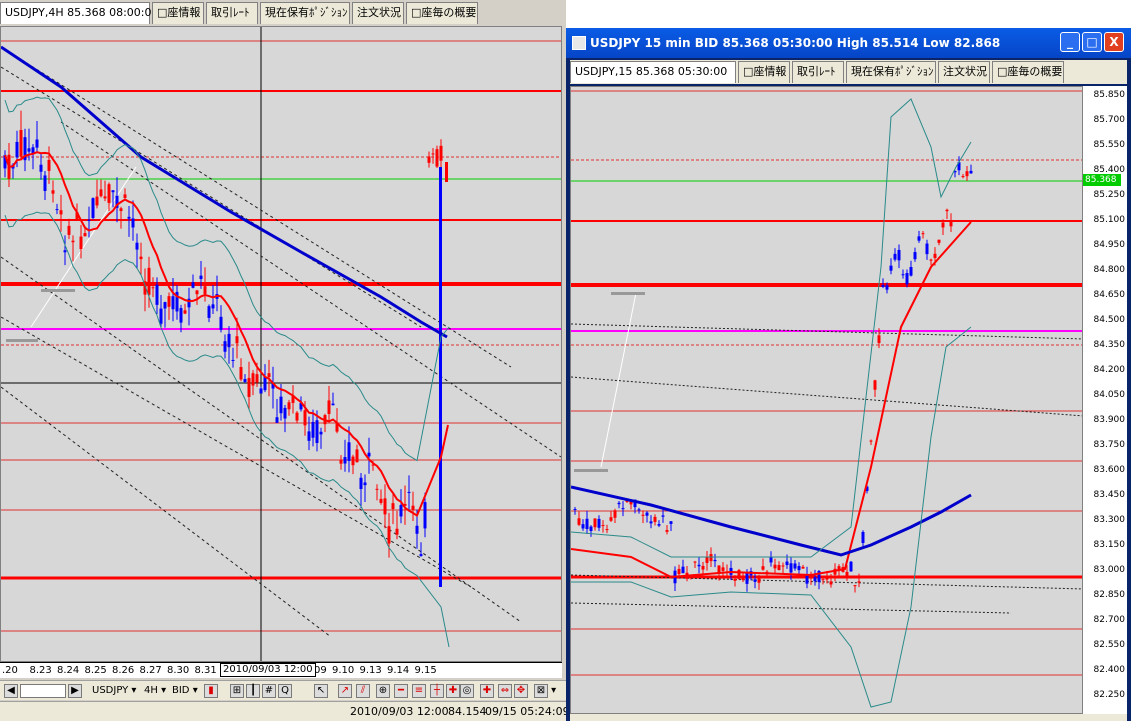 The image size is (1131, 721). I want to click on y-axis-tick-label: 85.250, so click(1109, 195).